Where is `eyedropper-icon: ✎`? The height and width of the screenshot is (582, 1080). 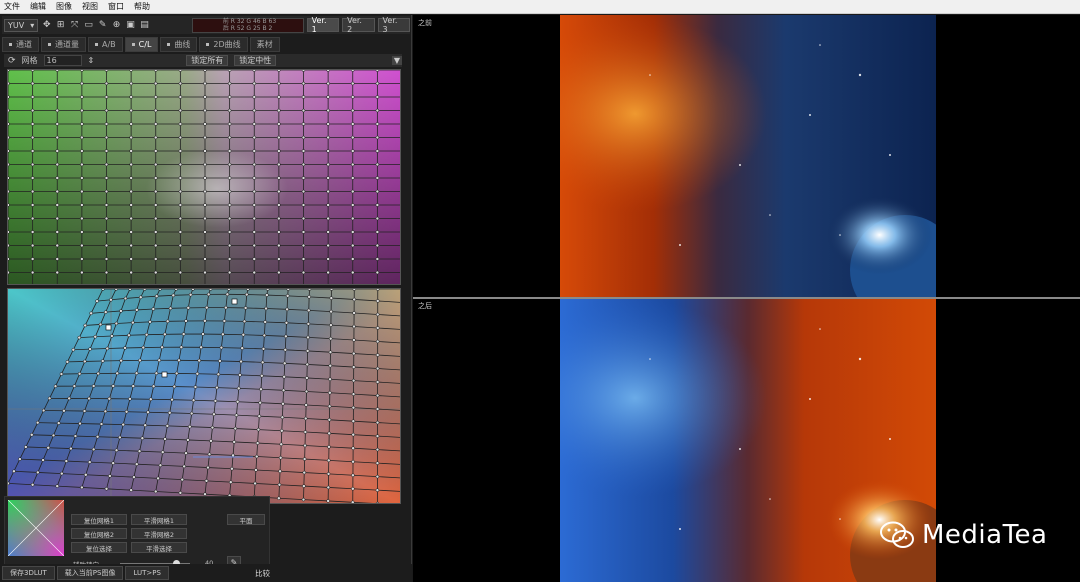 eyedropper-icon: ✎ is located at coordinates (102, 25).